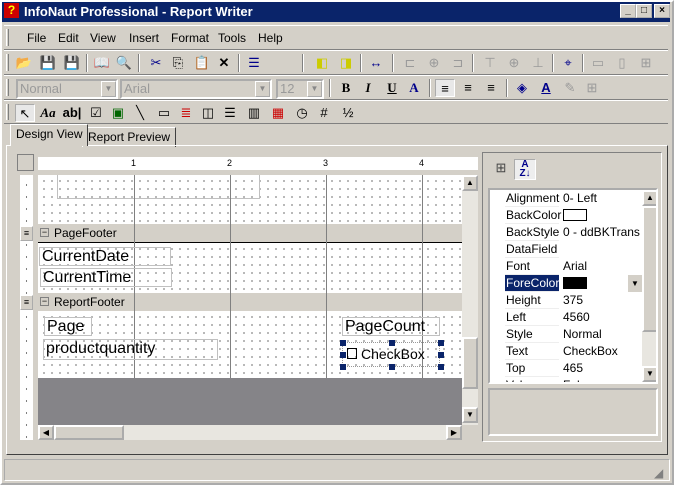 The height and width of the screenshot is (485, 674). Describe the element at coordinates (49, 135) in the screenshot. I see `tab-design-view: Design View` at that location.